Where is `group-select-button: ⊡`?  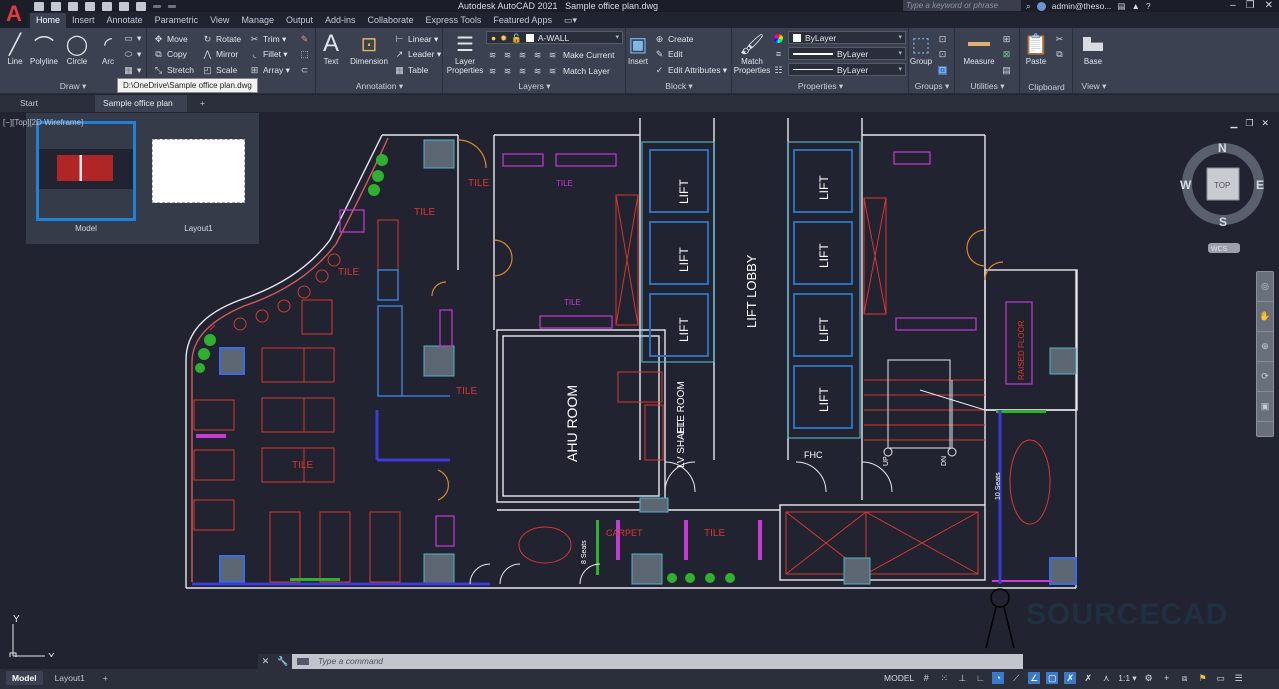
group-select-button: ⊡ is located at coordinates (942, 70).